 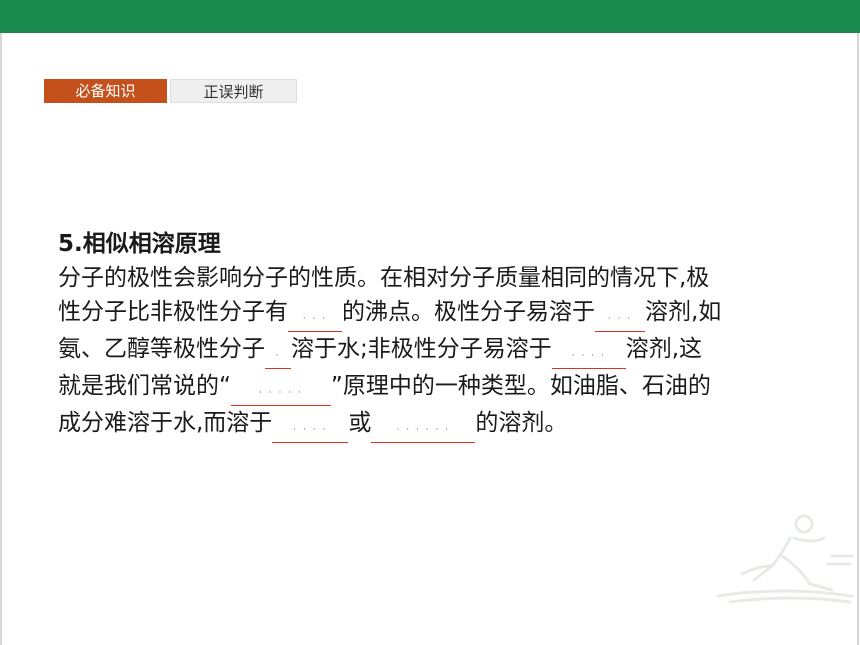 What do you see at coordinates (105, 91) in the screenshot?
I see `tab-essential-knowledge: 必备知识` at bounding box center [105, 91].